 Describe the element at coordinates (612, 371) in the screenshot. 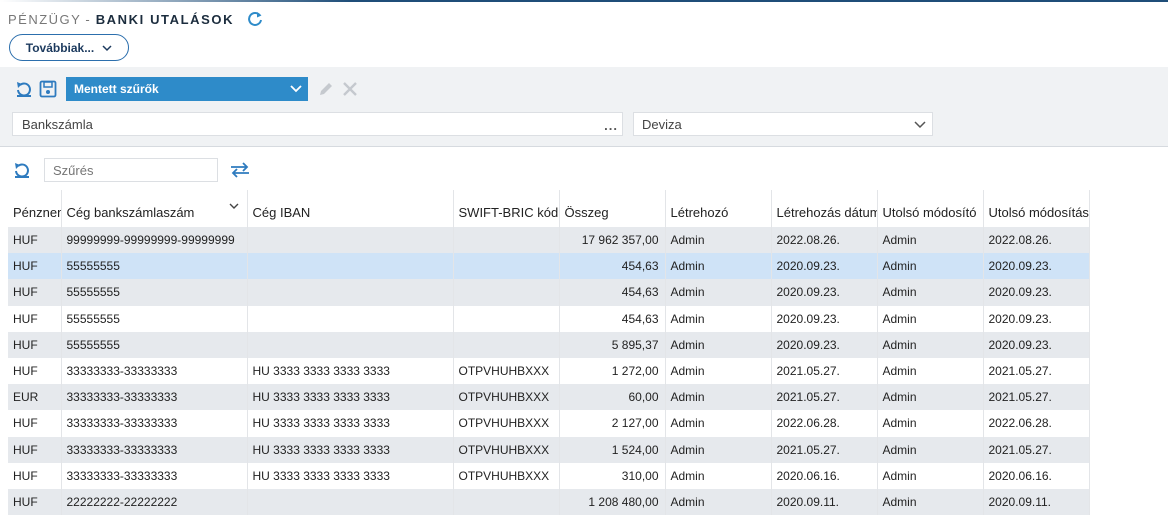

I see `cell-amount: 1 272,00` at that location.